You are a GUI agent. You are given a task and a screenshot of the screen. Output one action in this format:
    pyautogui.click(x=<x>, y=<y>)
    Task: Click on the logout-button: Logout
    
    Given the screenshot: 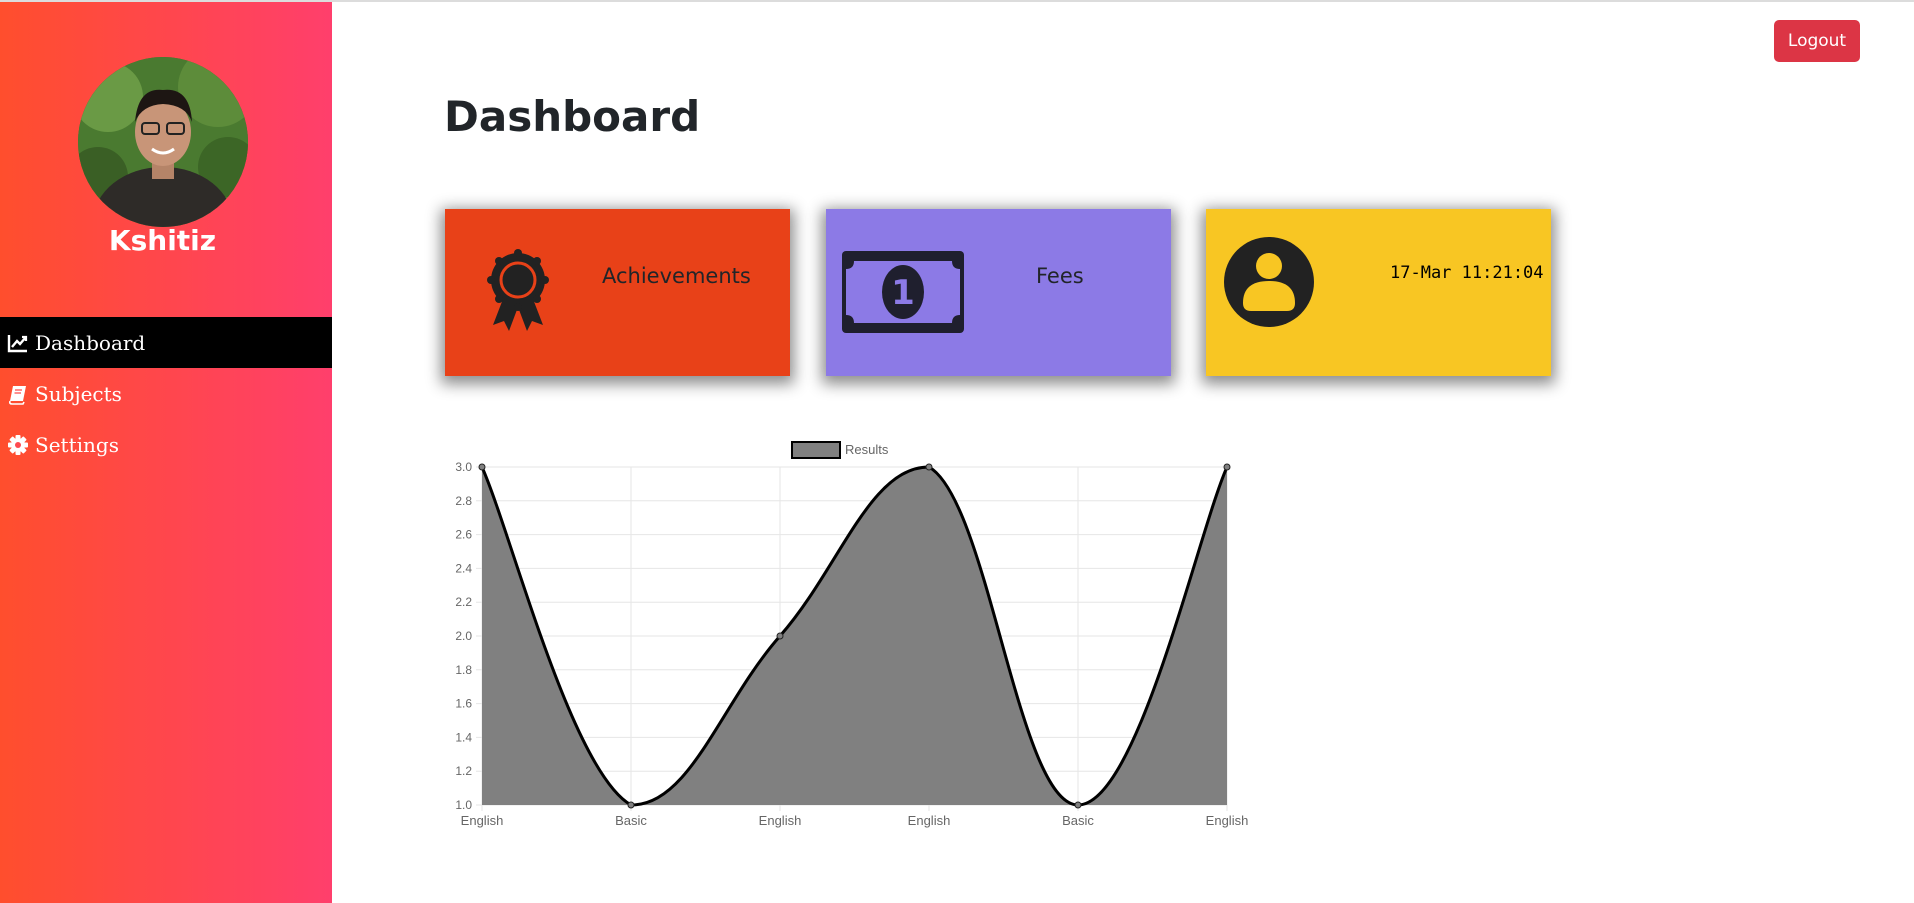 What is the action you would take?
    pyautogui.click(x=1817, y=41)
    